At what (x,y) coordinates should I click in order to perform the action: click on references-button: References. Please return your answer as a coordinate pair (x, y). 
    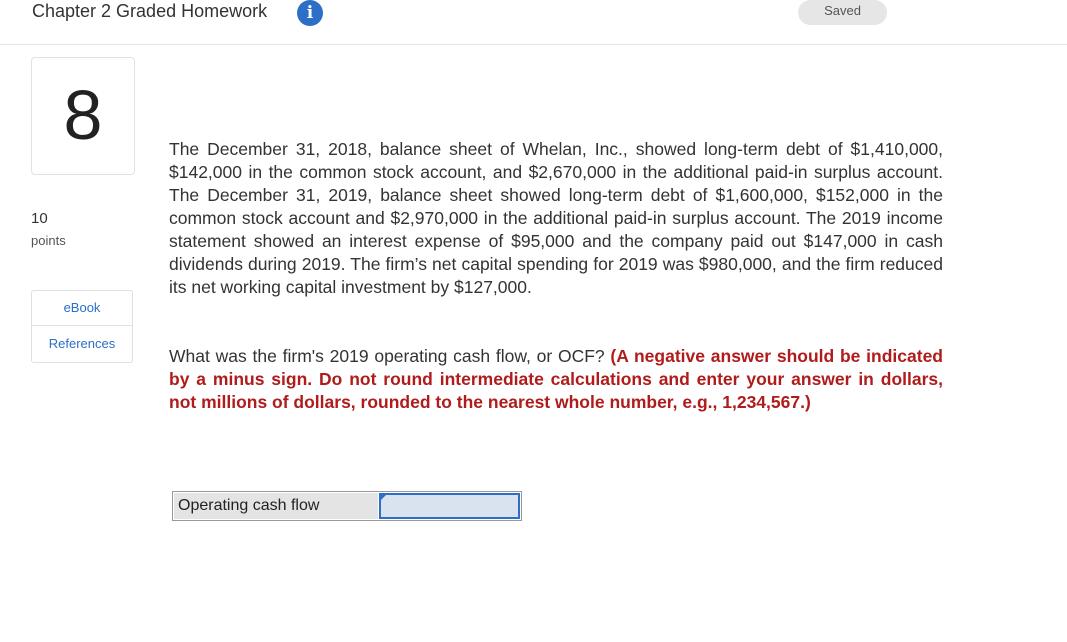
    Looking at the image, I should click on (82, 344).